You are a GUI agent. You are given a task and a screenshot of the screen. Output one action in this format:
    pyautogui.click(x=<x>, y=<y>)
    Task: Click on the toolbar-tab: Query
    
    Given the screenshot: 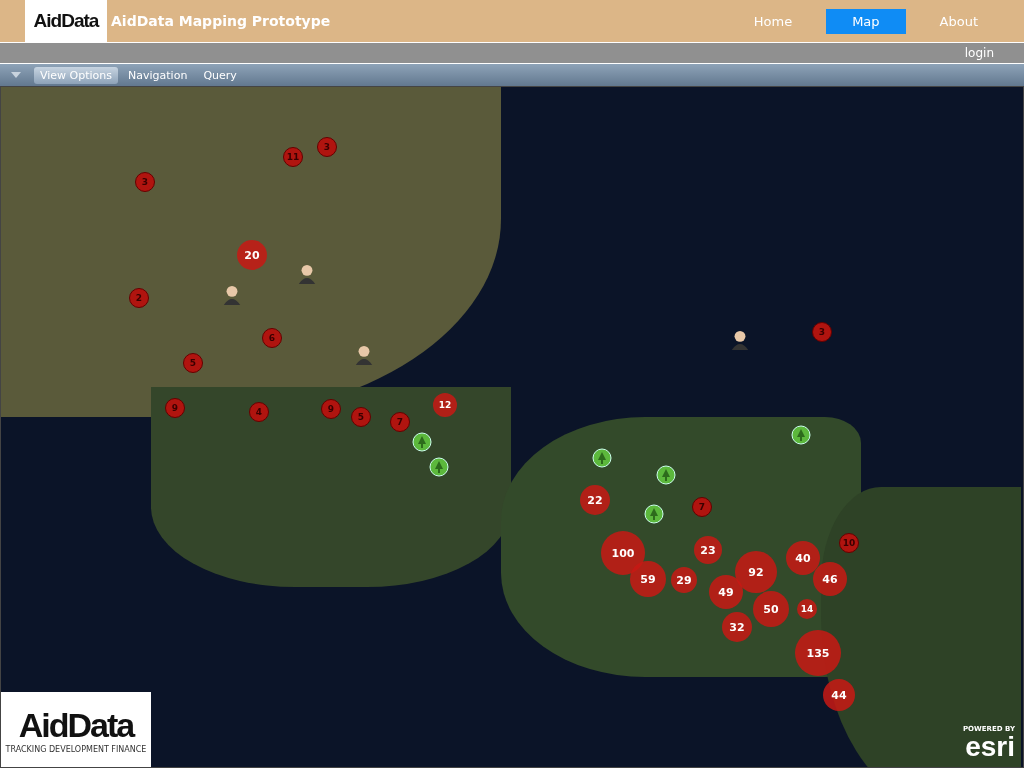 What is the action you would take?
    pyautogui.click(x=220, y=75)
    